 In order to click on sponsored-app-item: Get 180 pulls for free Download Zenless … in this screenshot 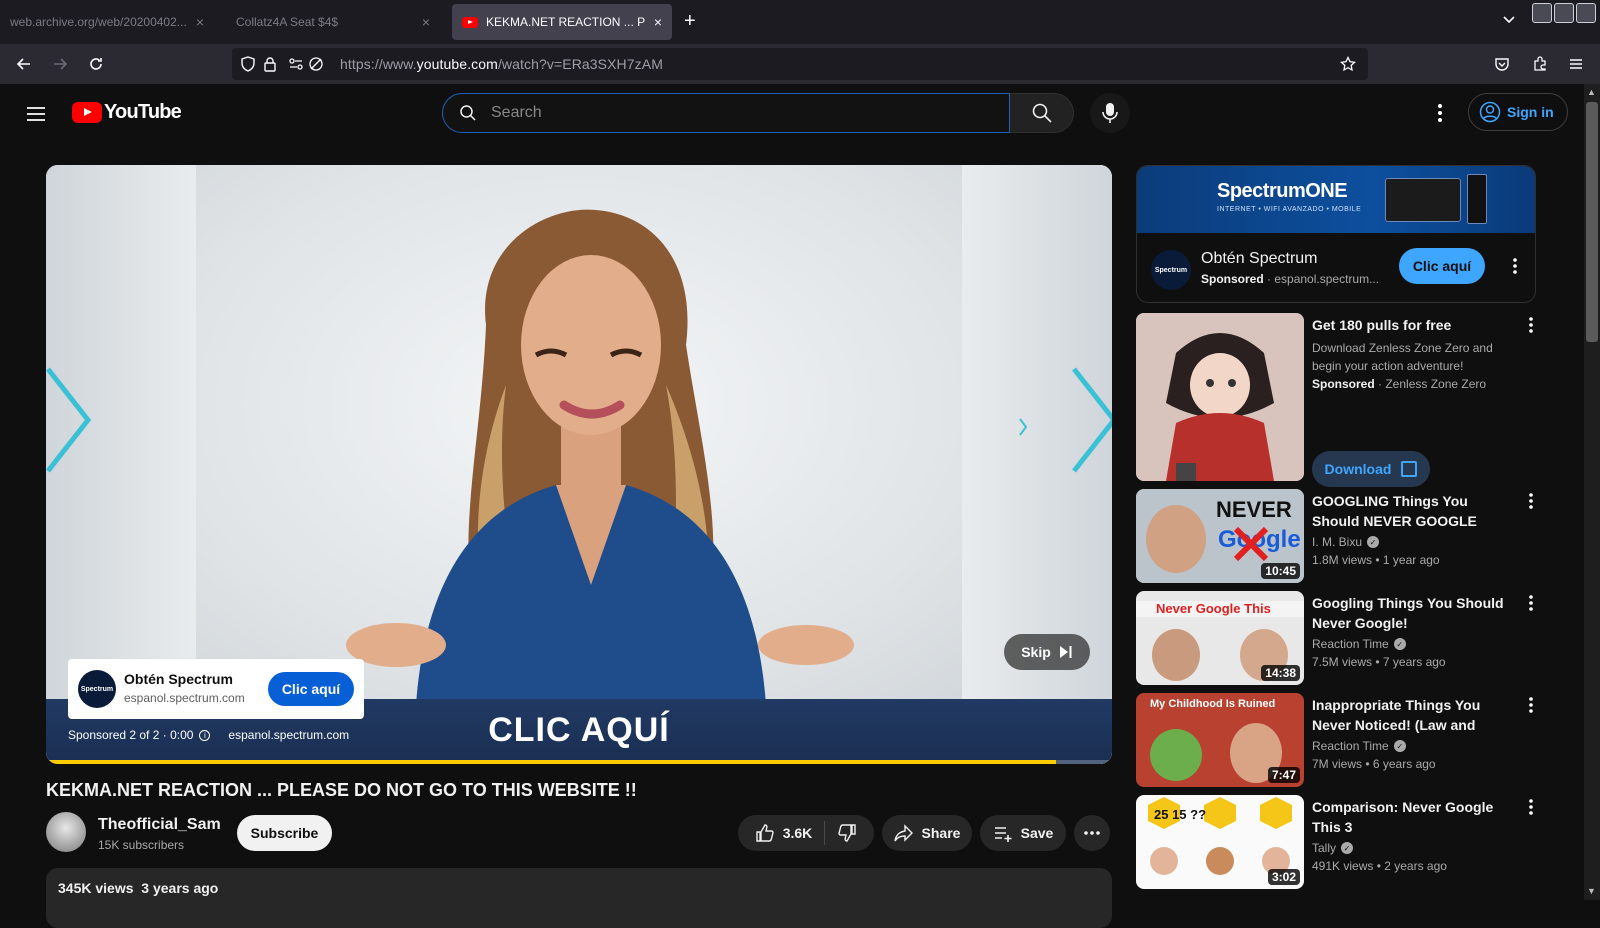, I will do `click(1336, 400)`.